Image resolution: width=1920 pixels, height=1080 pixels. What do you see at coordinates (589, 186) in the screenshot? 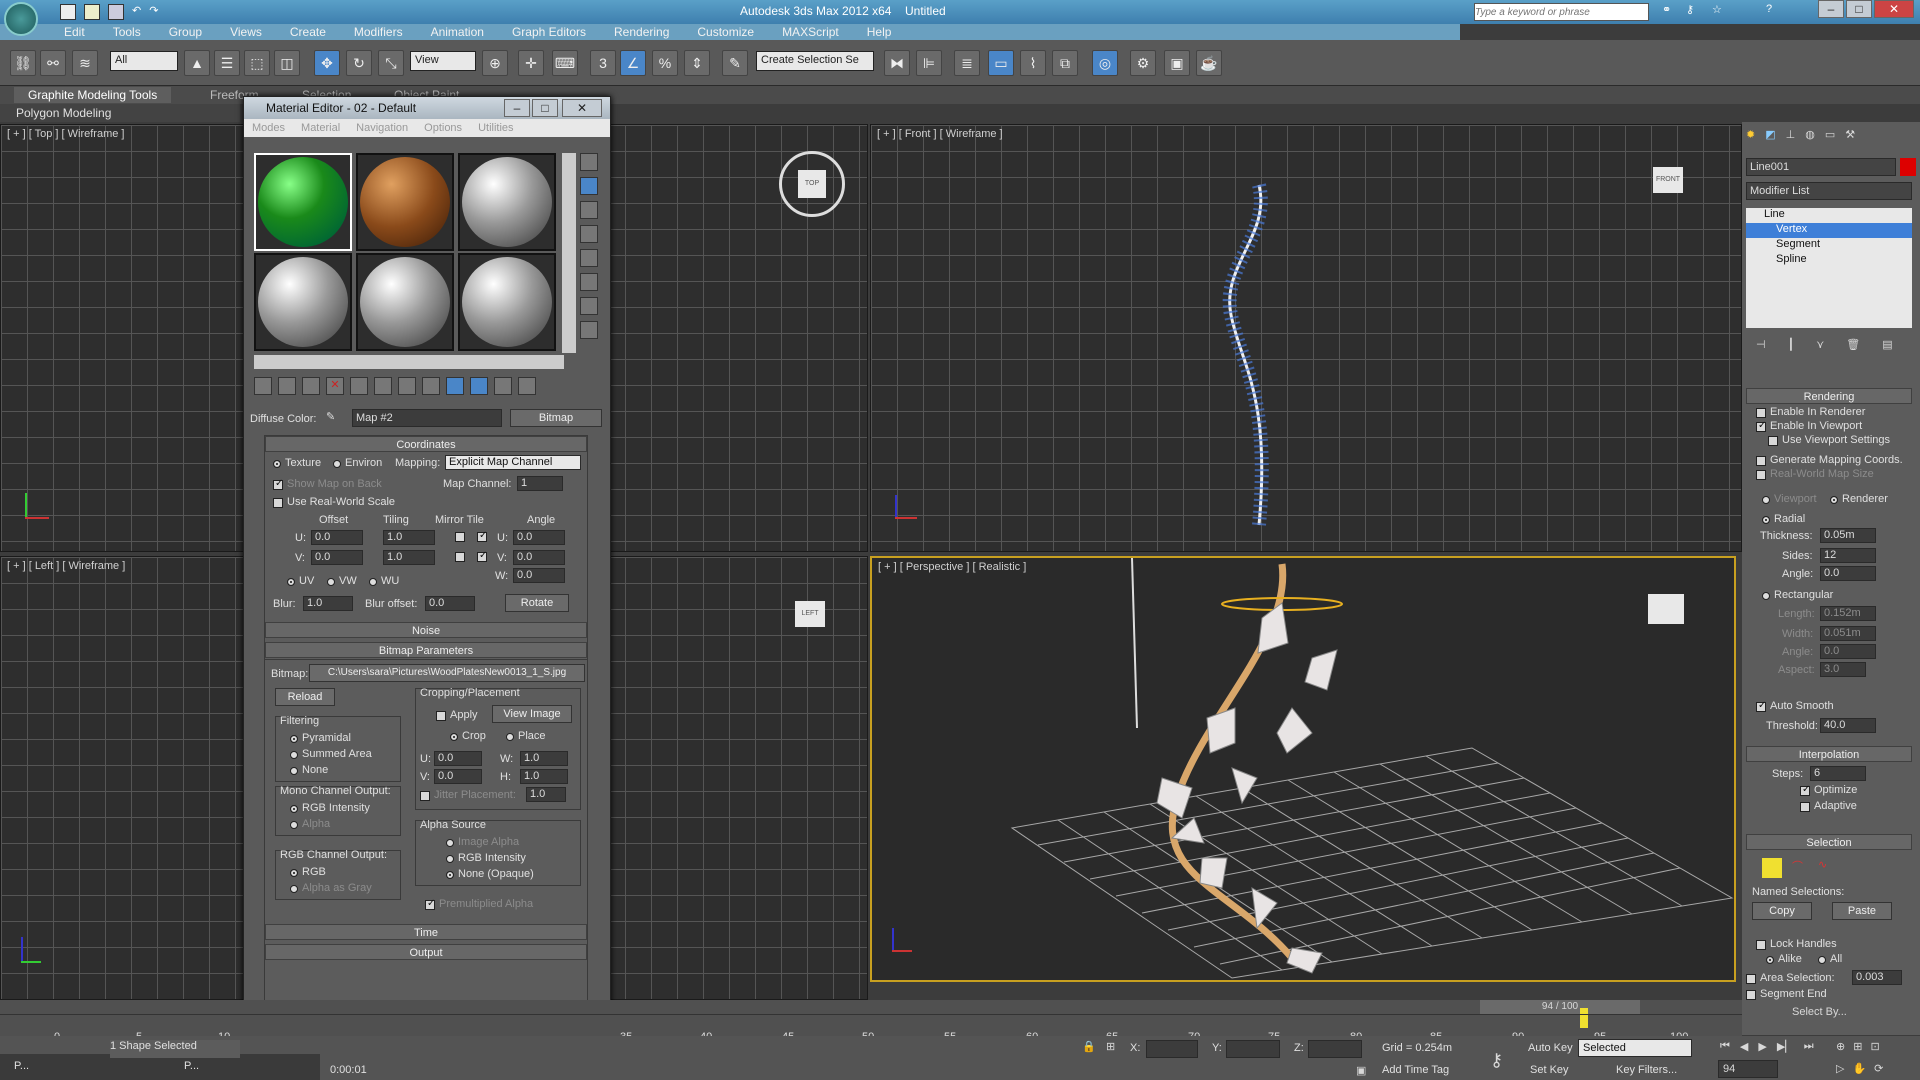
I see `backlight-icon` at bounding box center [589, 186].